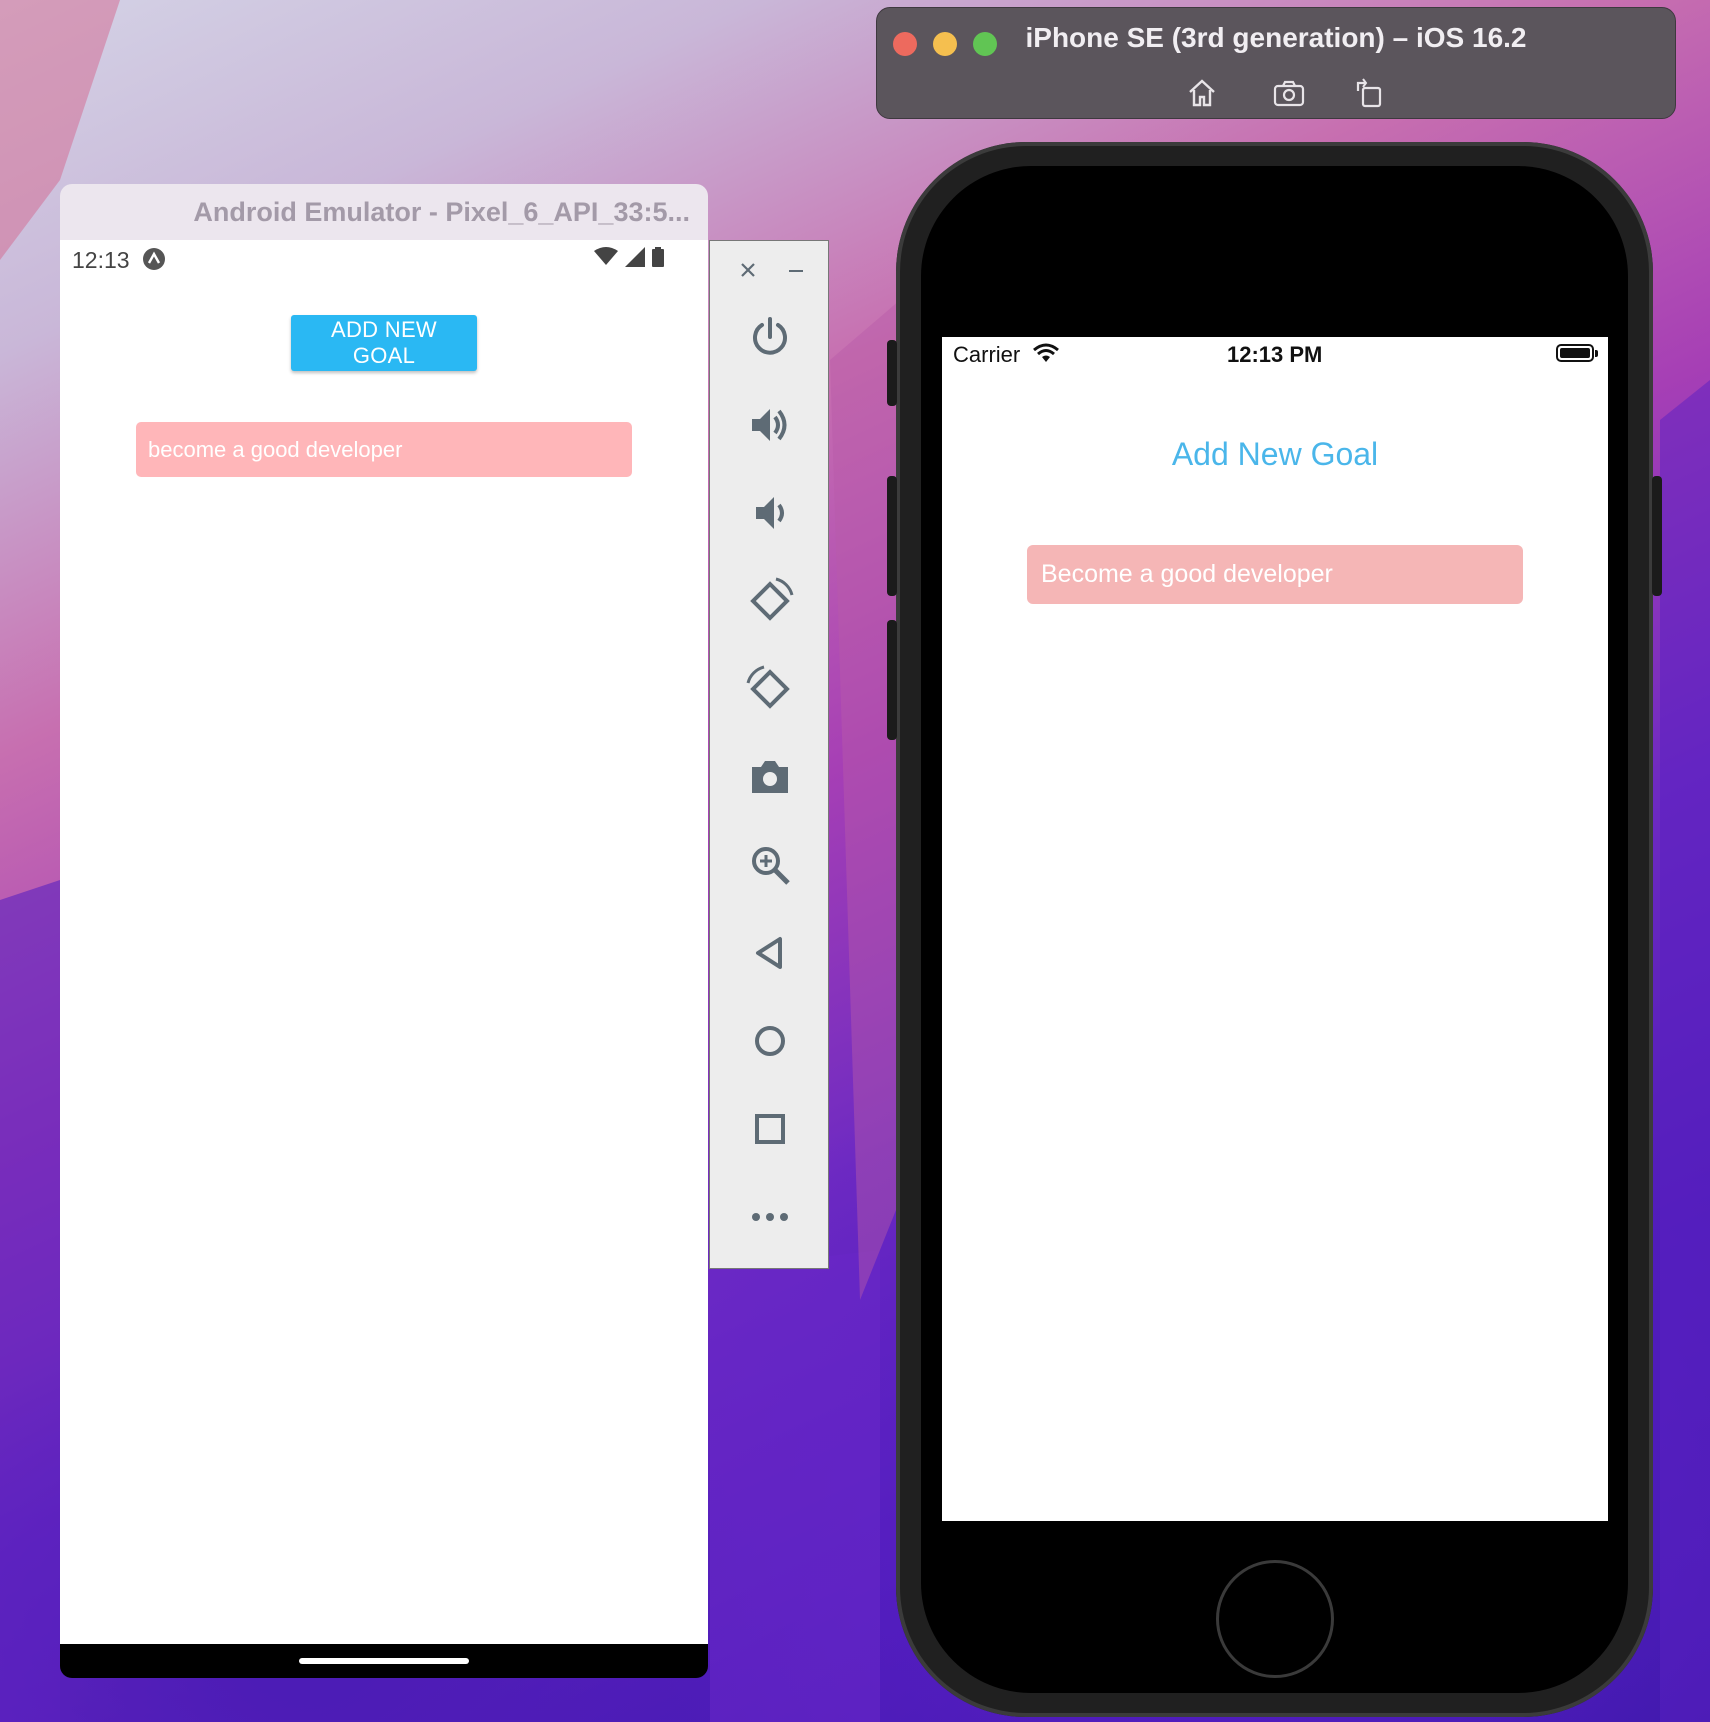  Describe the element at coordinates (770, 689) in the screenshot. I see `rotate-right-icon` at that location.